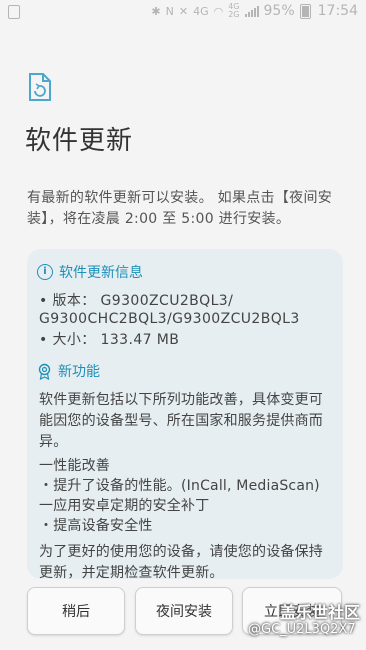 The height and width of the screenshot is (650, 366). What do you see at coordinates (40, 87) in the screenshot?
I see `software-update-icon` at bounding box center [40, 87].